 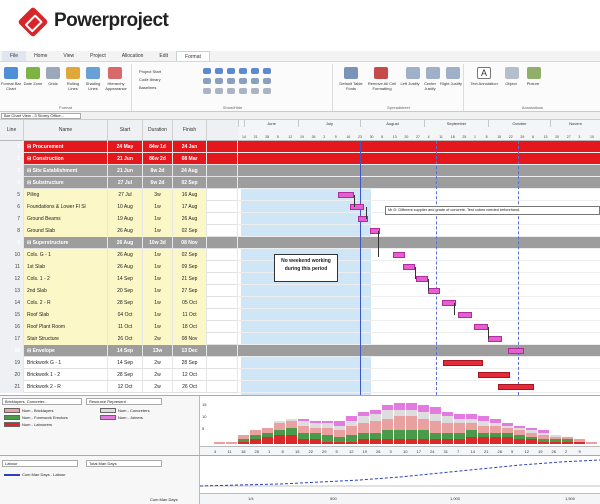 What do you see at coordinates (190, 363) in the screenshot?
I see `cell-finish: 28 Sep` at bounding box center [190, 363].